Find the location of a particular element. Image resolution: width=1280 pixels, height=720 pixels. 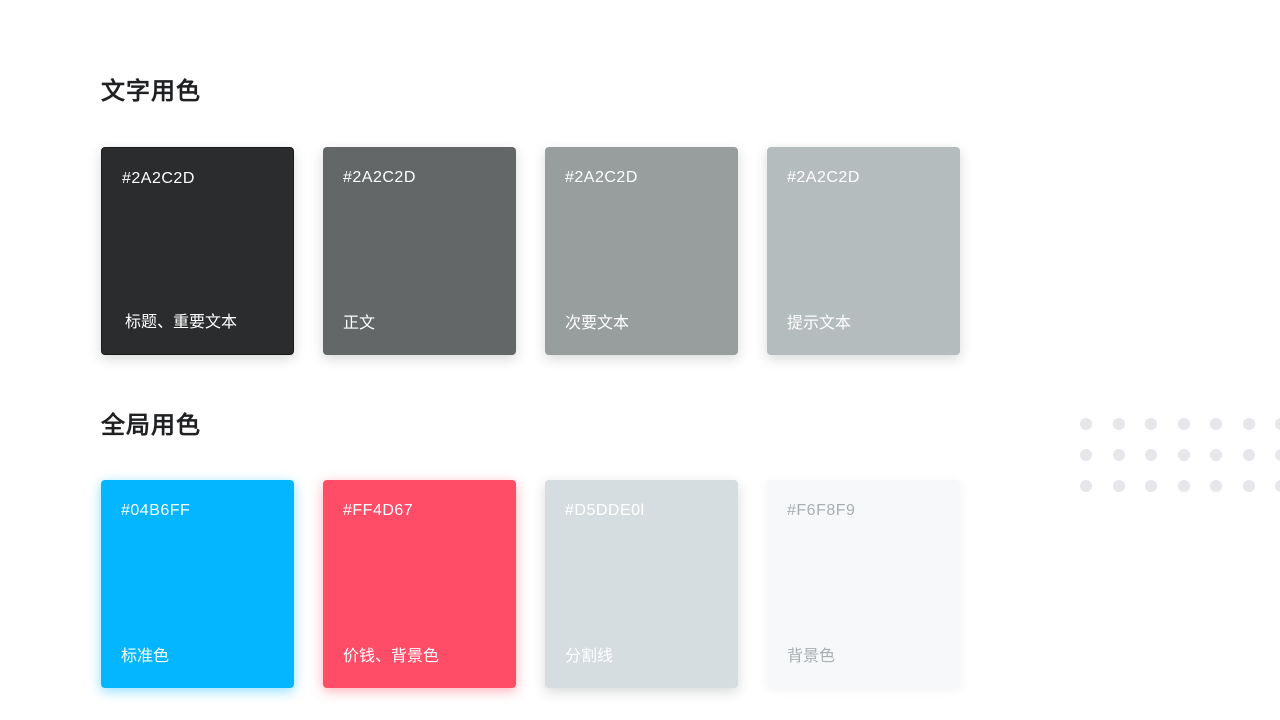

swatch-label: 正文 is located at coordinates (359, 322).